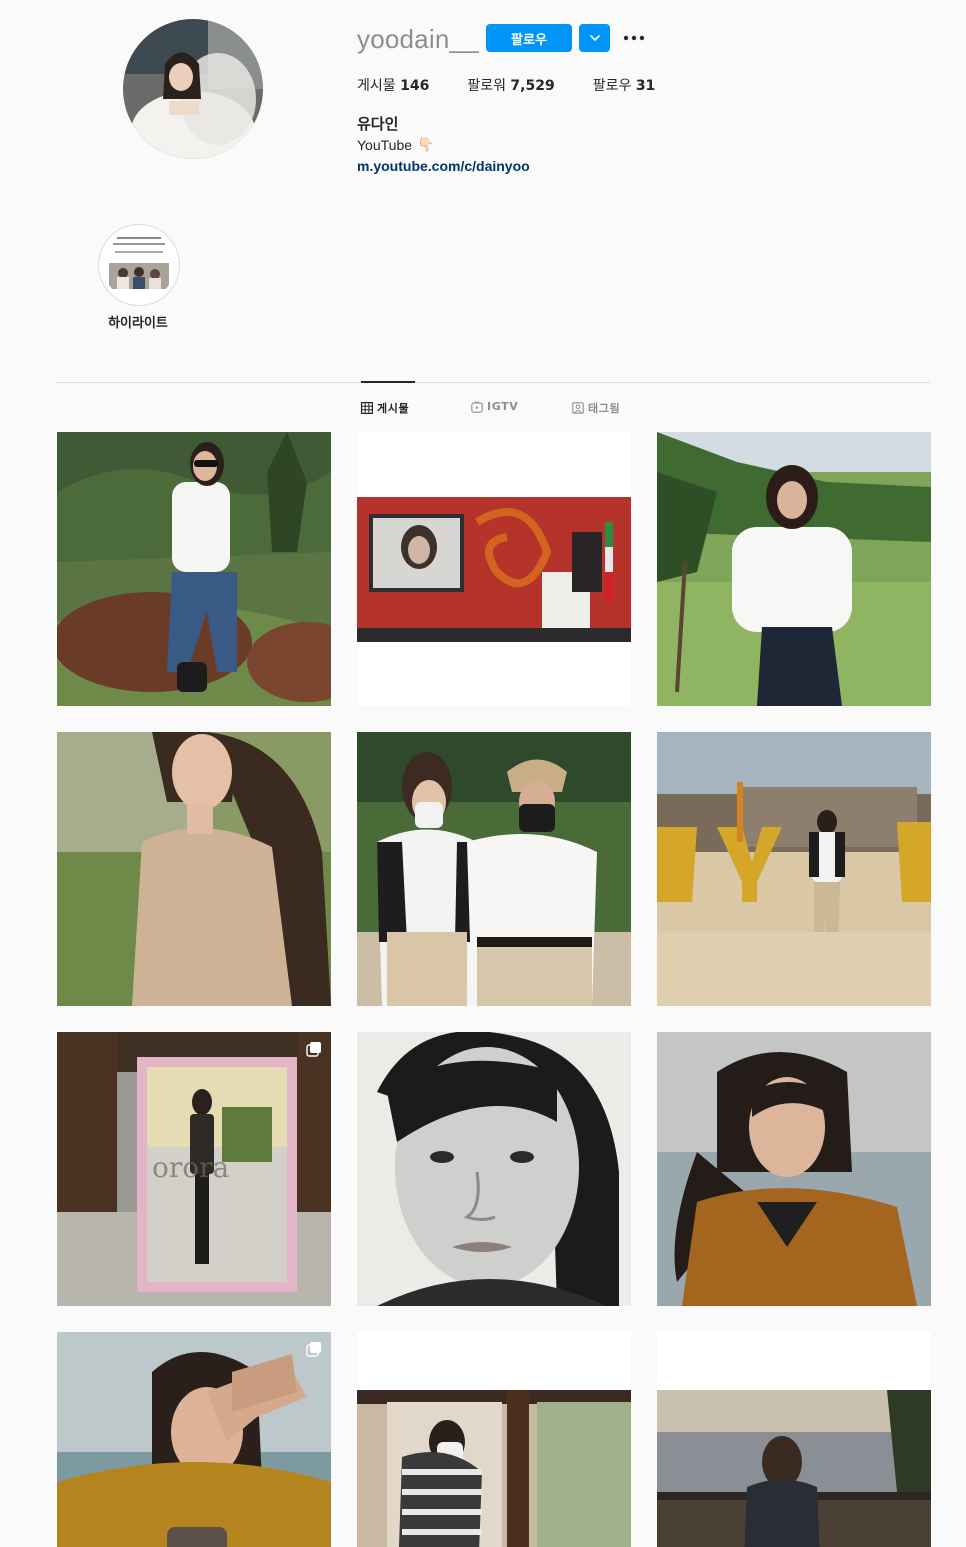 This screenshot has width=966, height=1547. What do you see at coordinates (388, 382) in the screenshot?
I see `active-tab-indicator` at bounding box center [388, 382].